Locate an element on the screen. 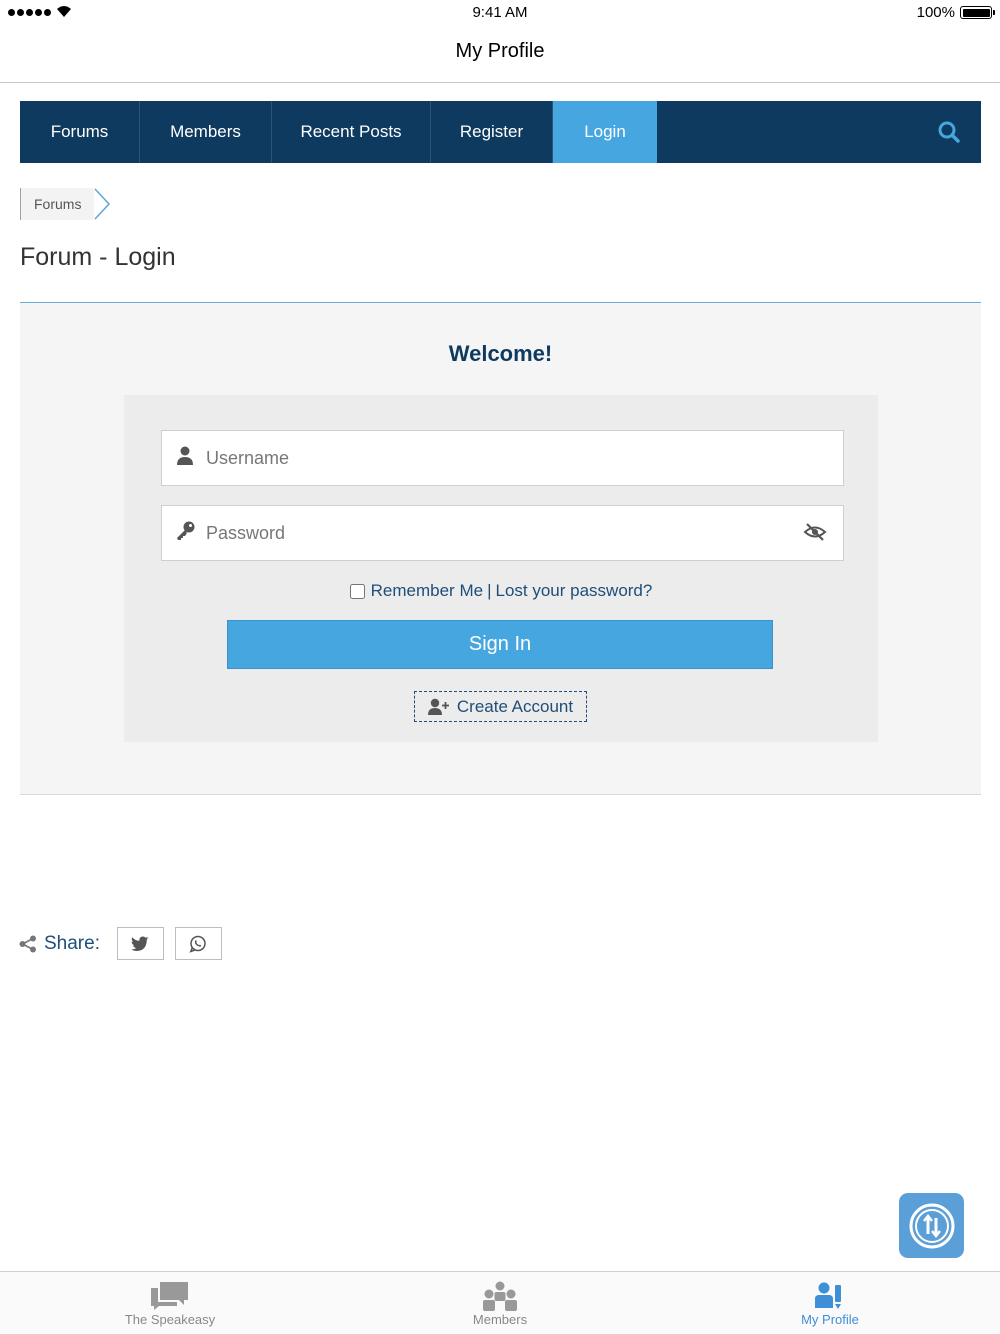 This screenshot has height=1334, width=1000. share-row: Share: is located at coordinates (120, 943).